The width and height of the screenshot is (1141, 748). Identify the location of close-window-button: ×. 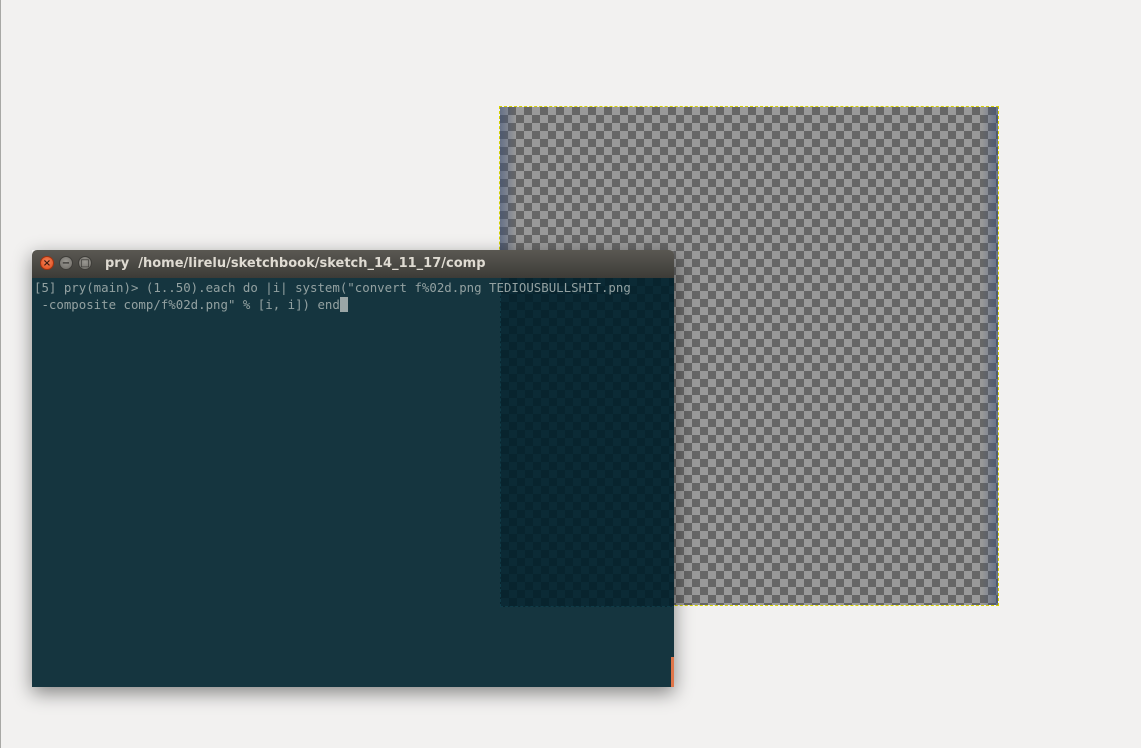
(47, 263).